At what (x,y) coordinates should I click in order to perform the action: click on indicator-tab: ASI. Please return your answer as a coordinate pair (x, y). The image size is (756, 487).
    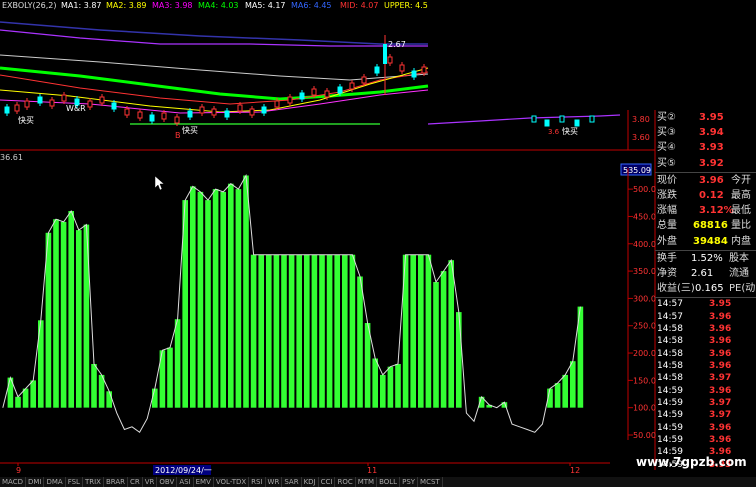
    Looking at the image, I should click on (185, 482).